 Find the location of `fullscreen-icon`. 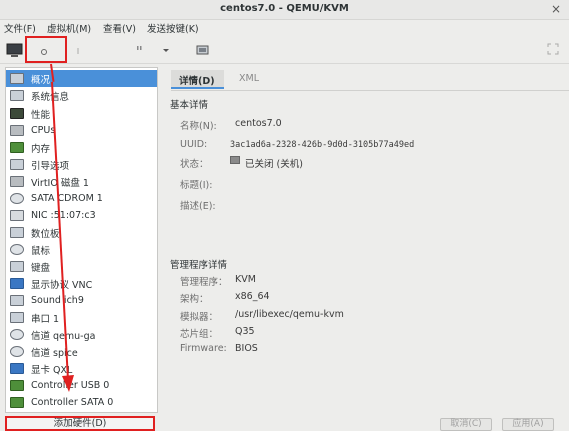

fullscreen-icon is located at coordinates (553, 50).